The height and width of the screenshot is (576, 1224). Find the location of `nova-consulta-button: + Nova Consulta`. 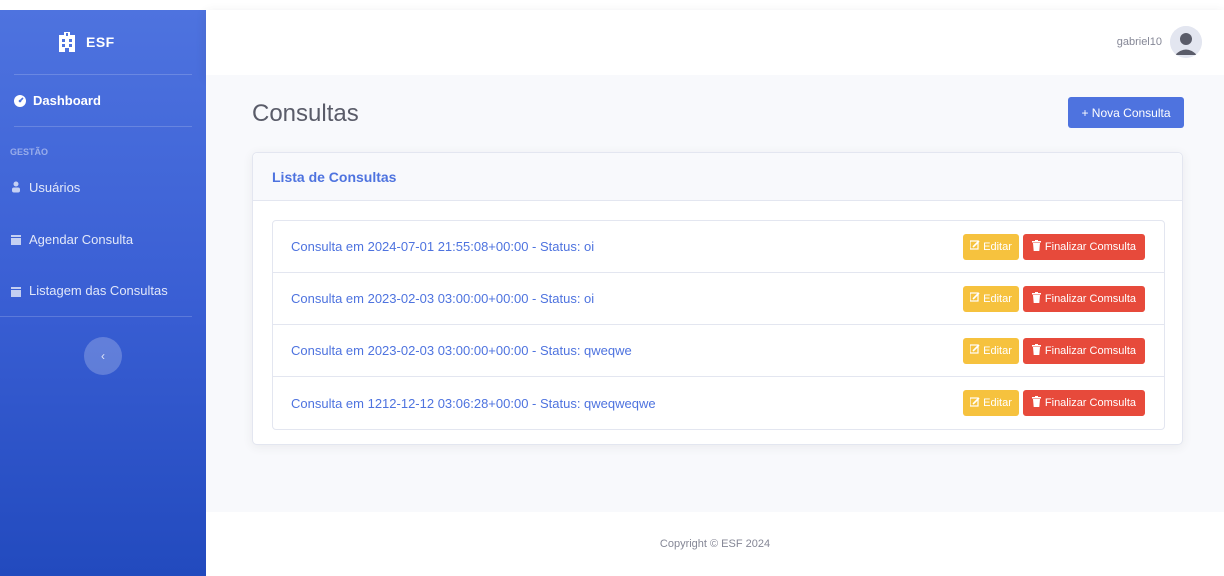

nova-consulta-button: + Nova Consulta is located at coordinates (1126, 112).